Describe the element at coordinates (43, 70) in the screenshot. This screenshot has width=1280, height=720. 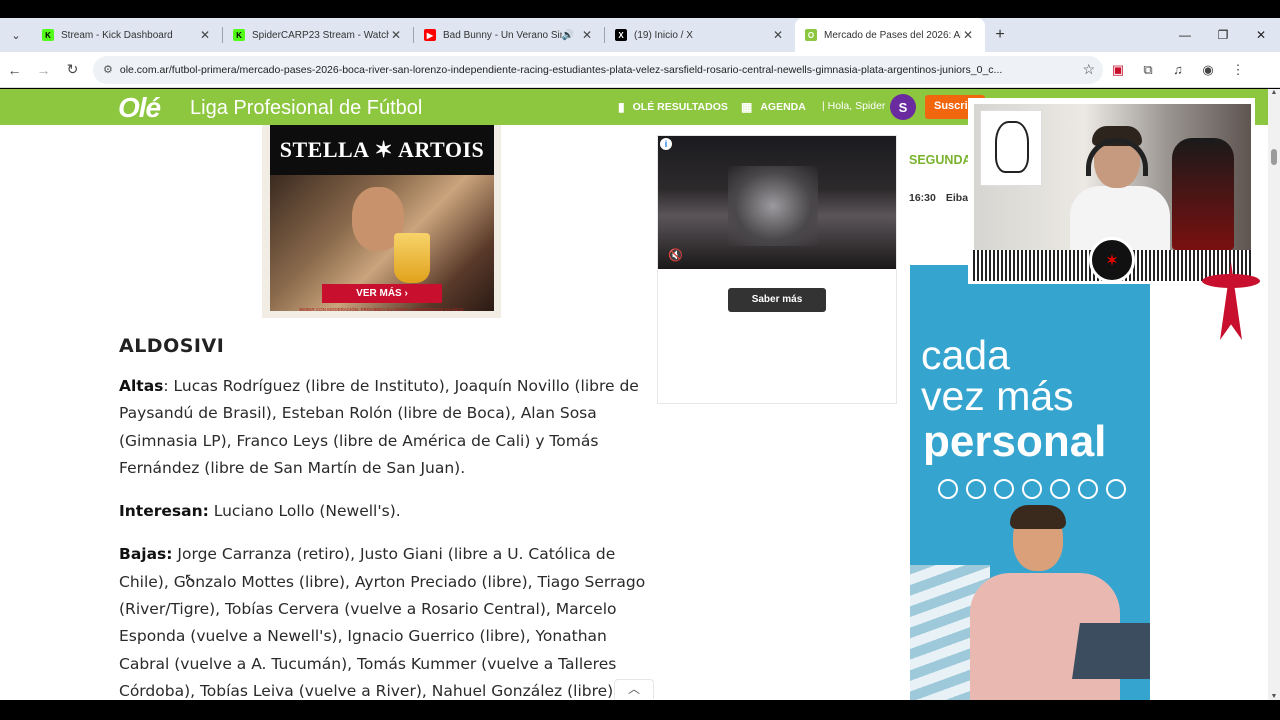
I see `forward-icon: →` at that location.